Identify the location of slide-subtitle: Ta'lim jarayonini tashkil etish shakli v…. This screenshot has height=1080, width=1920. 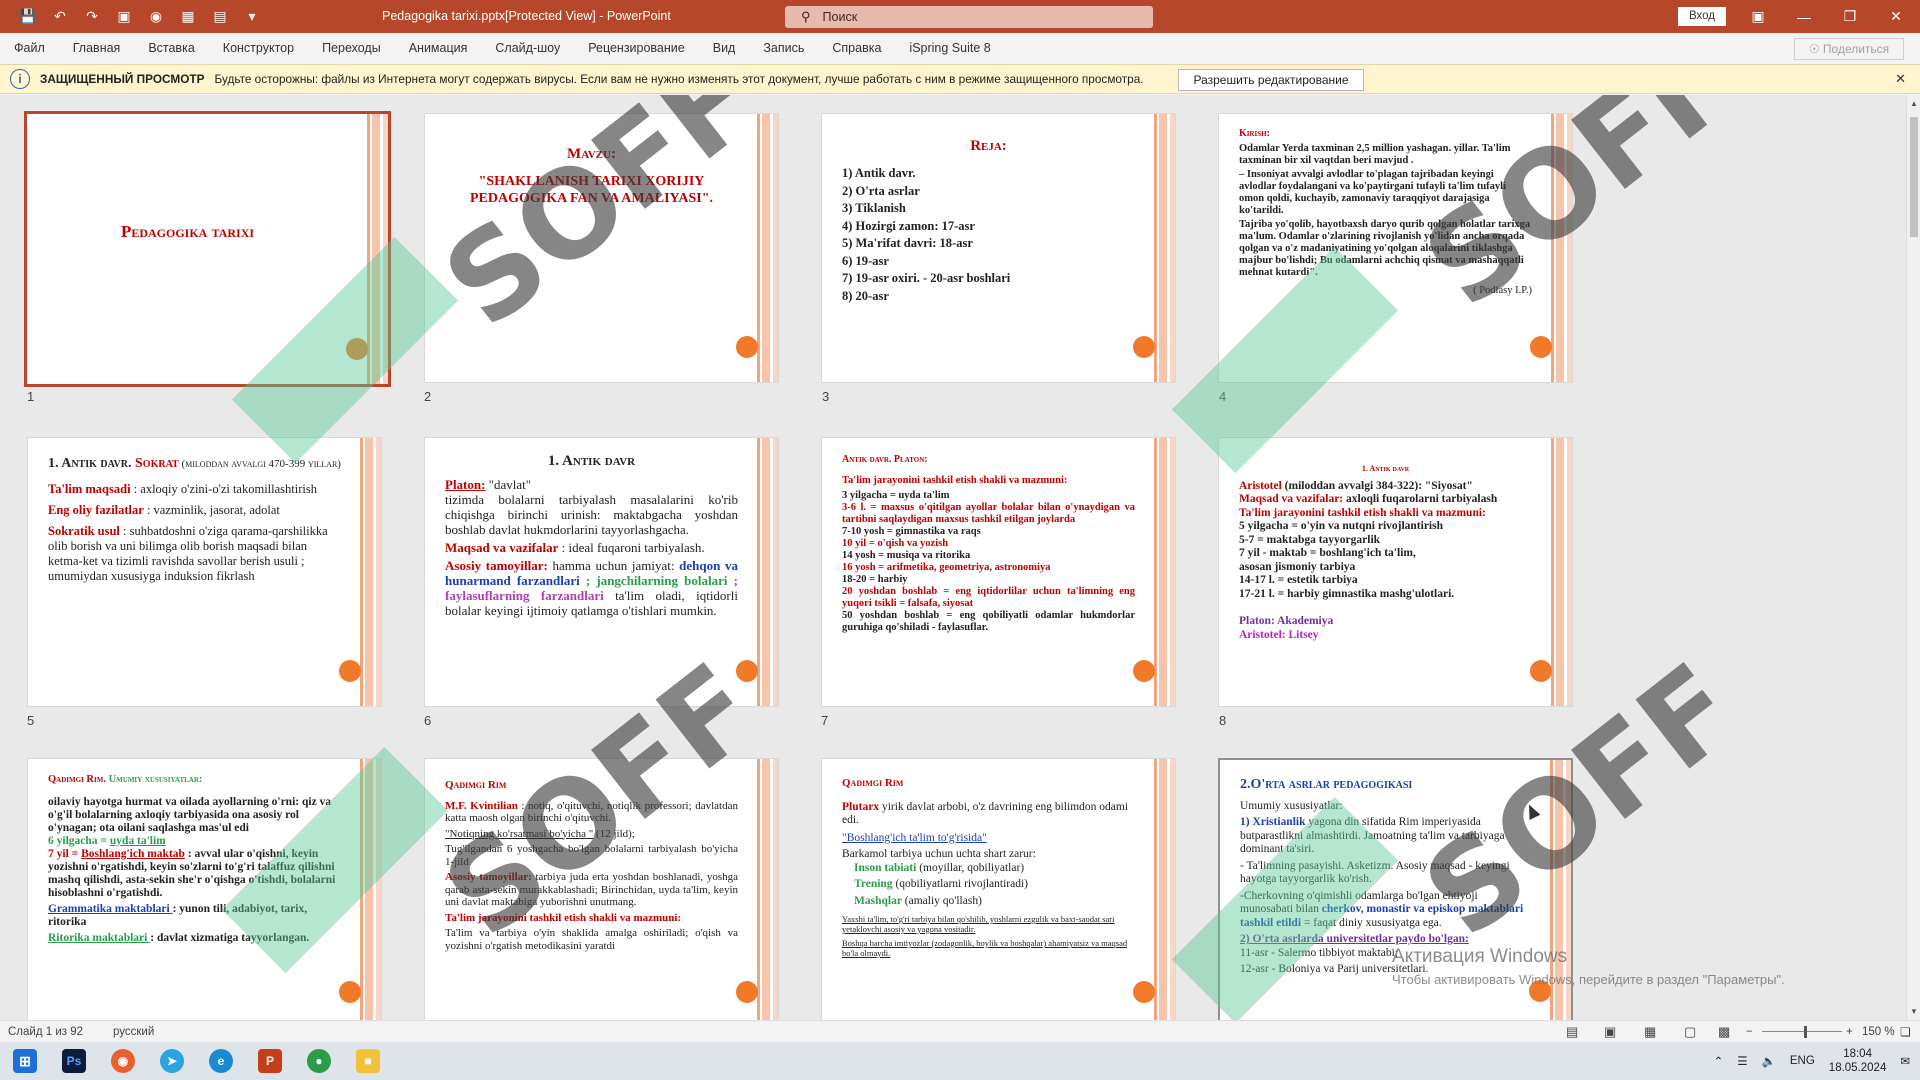
(955, 480).